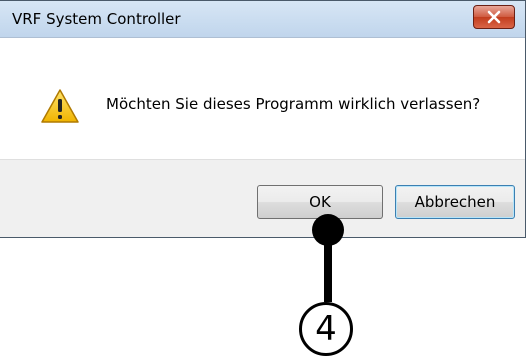 The image size is (528, 360). What do you see at coordinates (328, 230) in the screenshot?
I see `callout-pointer-dot` at bounding box center [328, 230].